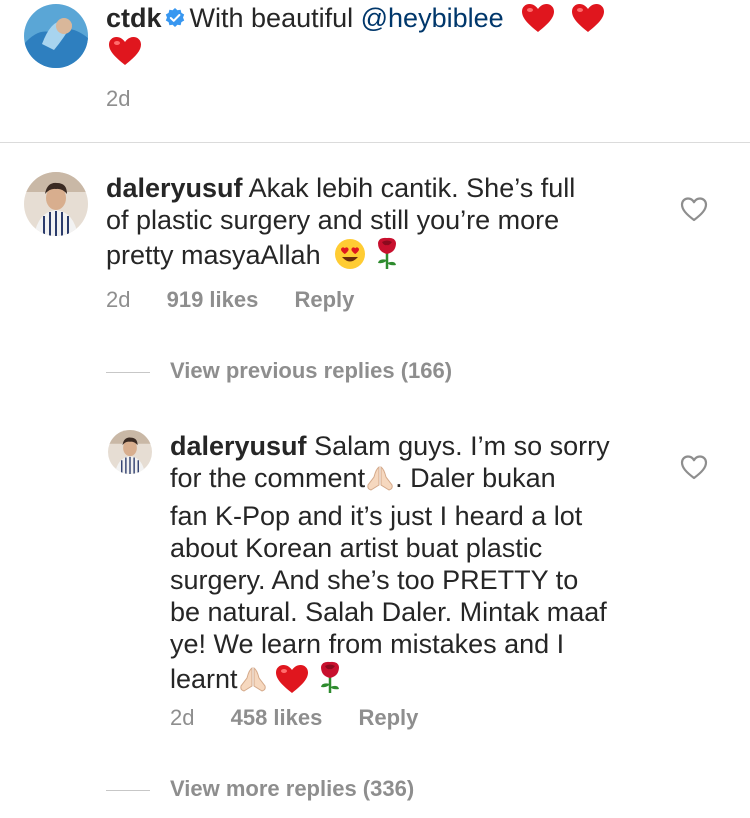  I want to click on comment-line-1: Akak lebih cantik. She’s full, so click(412, 188).